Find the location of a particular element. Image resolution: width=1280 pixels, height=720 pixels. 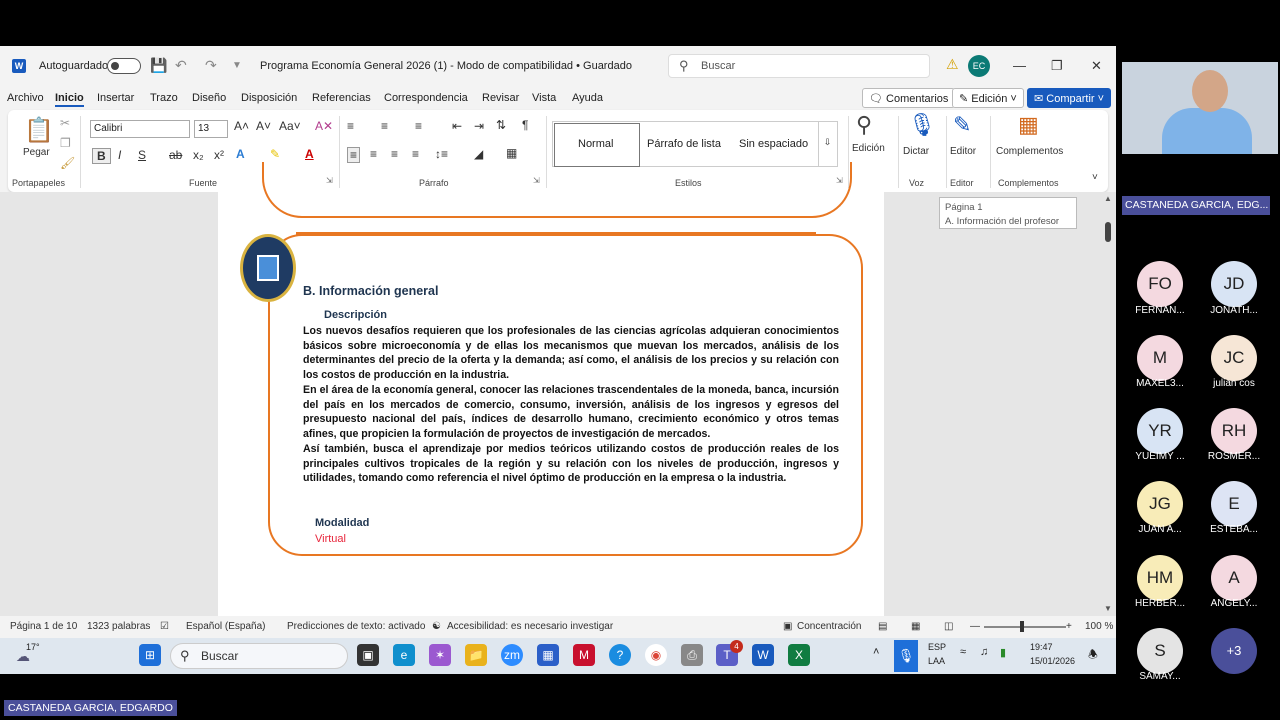

tab-correspondencia: Correspondencia is located at coordinates (426, 98).